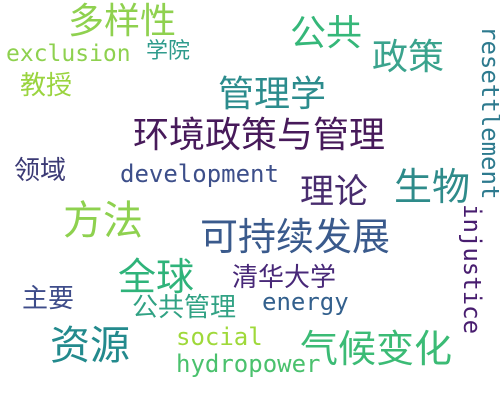  What do you see at coordinates (40, 171) in the screenshot?
I see `word-lingyu: 领域` at bounding box center [40, 171].